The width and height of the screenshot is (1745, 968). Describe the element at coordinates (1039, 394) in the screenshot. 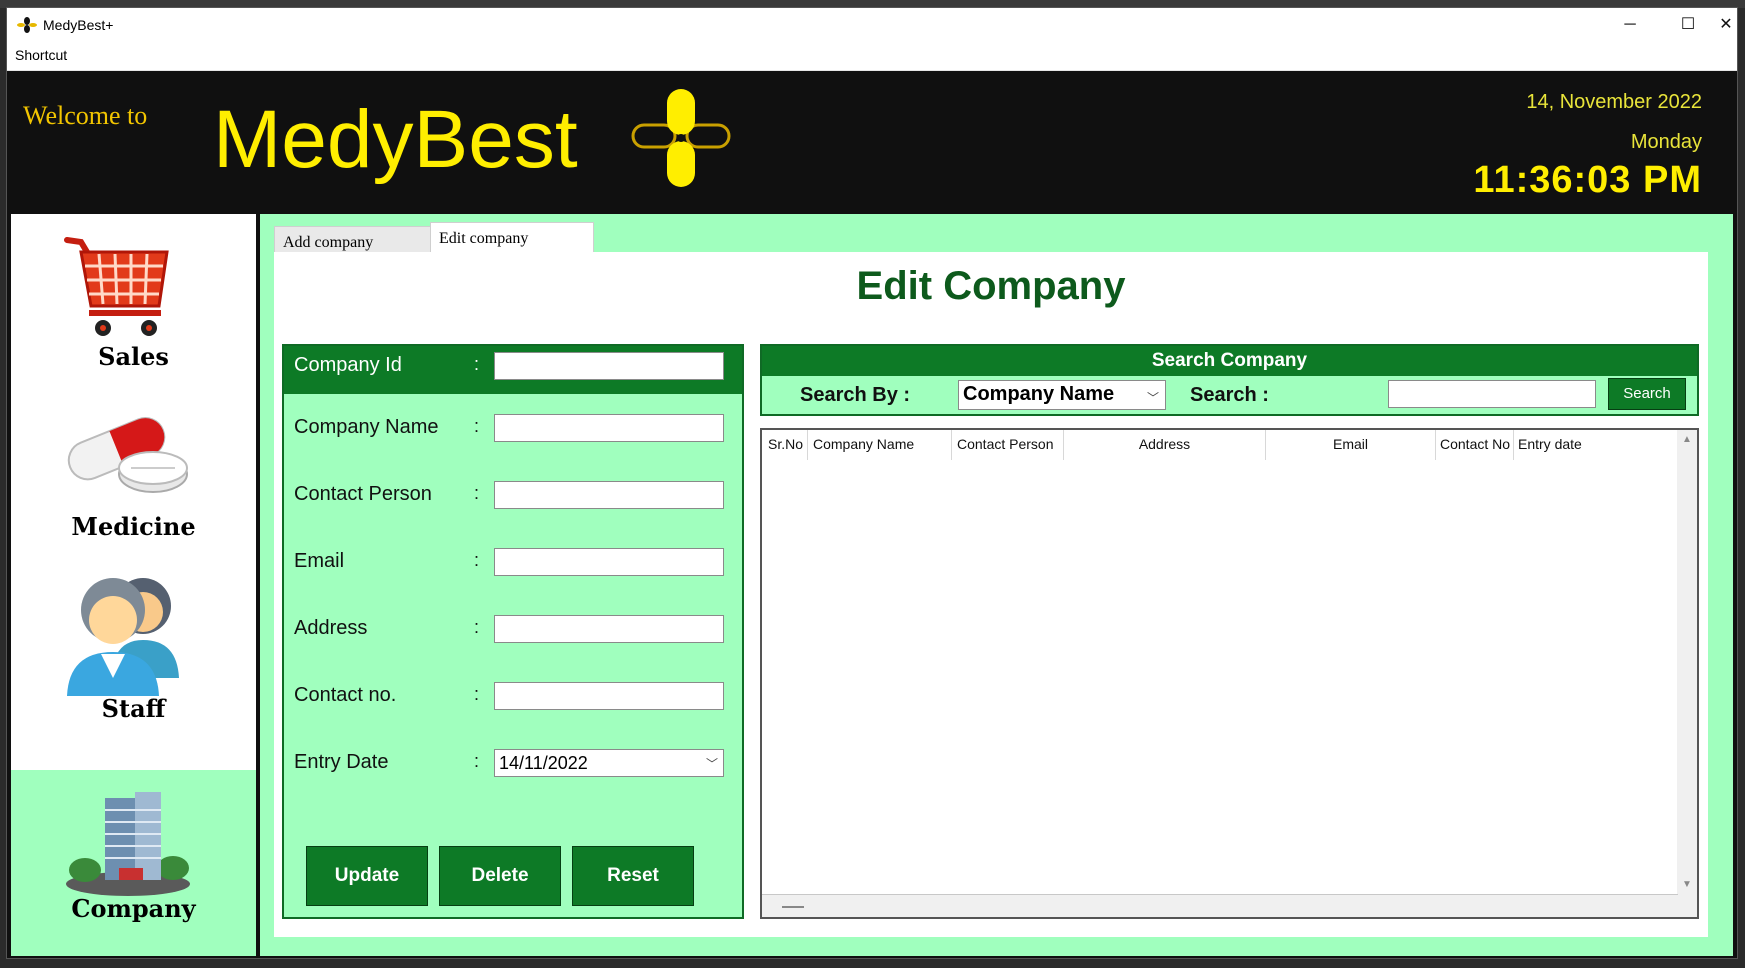

I see `search-by-value: Company Name` at that location.